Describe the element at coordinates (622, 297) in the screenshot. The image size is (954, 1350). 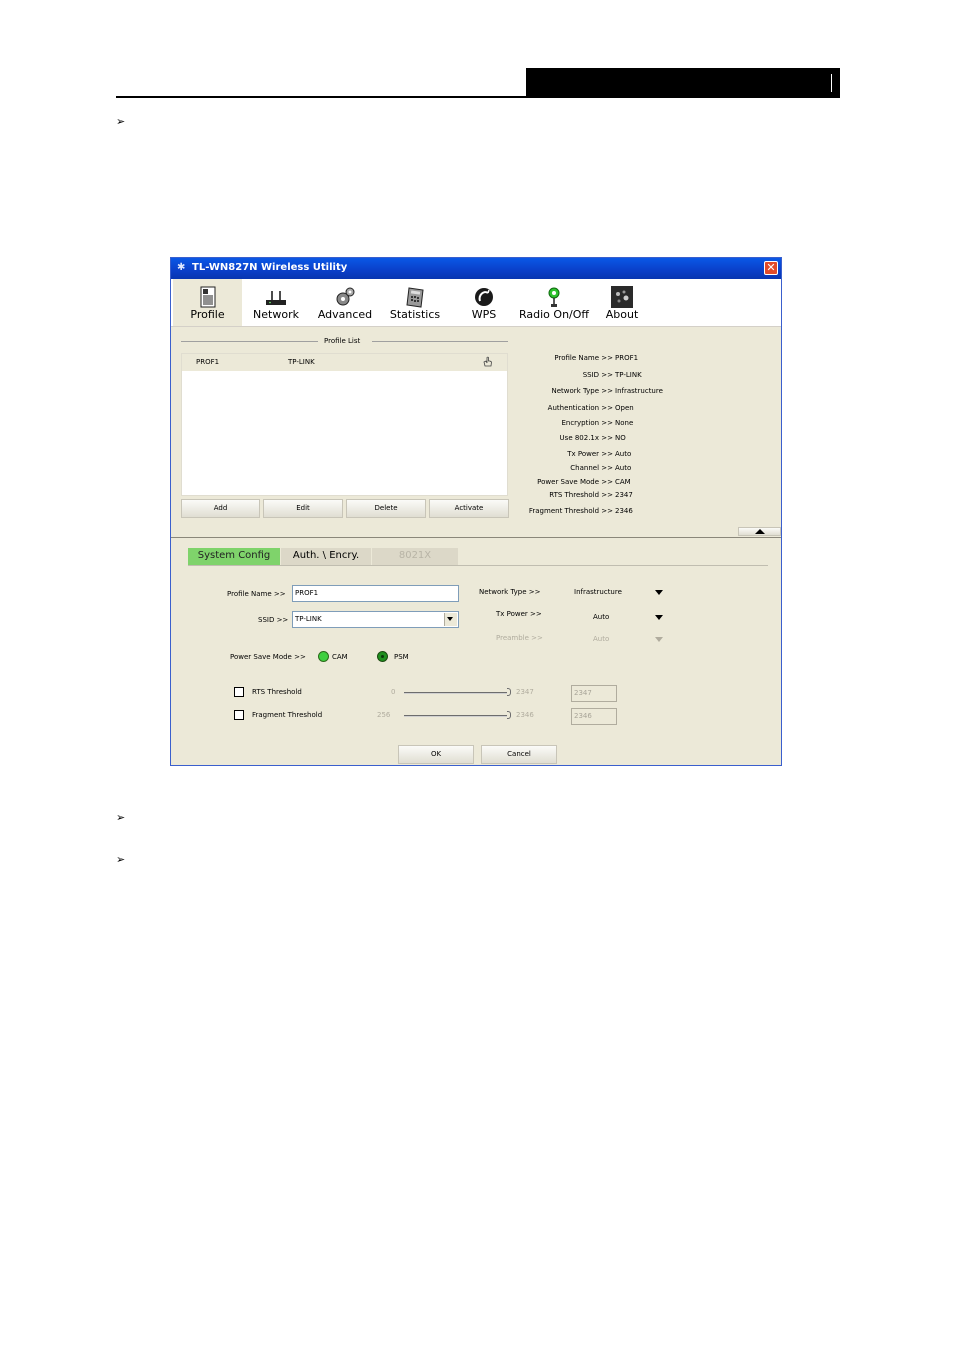
I see `about-icon` at that location.